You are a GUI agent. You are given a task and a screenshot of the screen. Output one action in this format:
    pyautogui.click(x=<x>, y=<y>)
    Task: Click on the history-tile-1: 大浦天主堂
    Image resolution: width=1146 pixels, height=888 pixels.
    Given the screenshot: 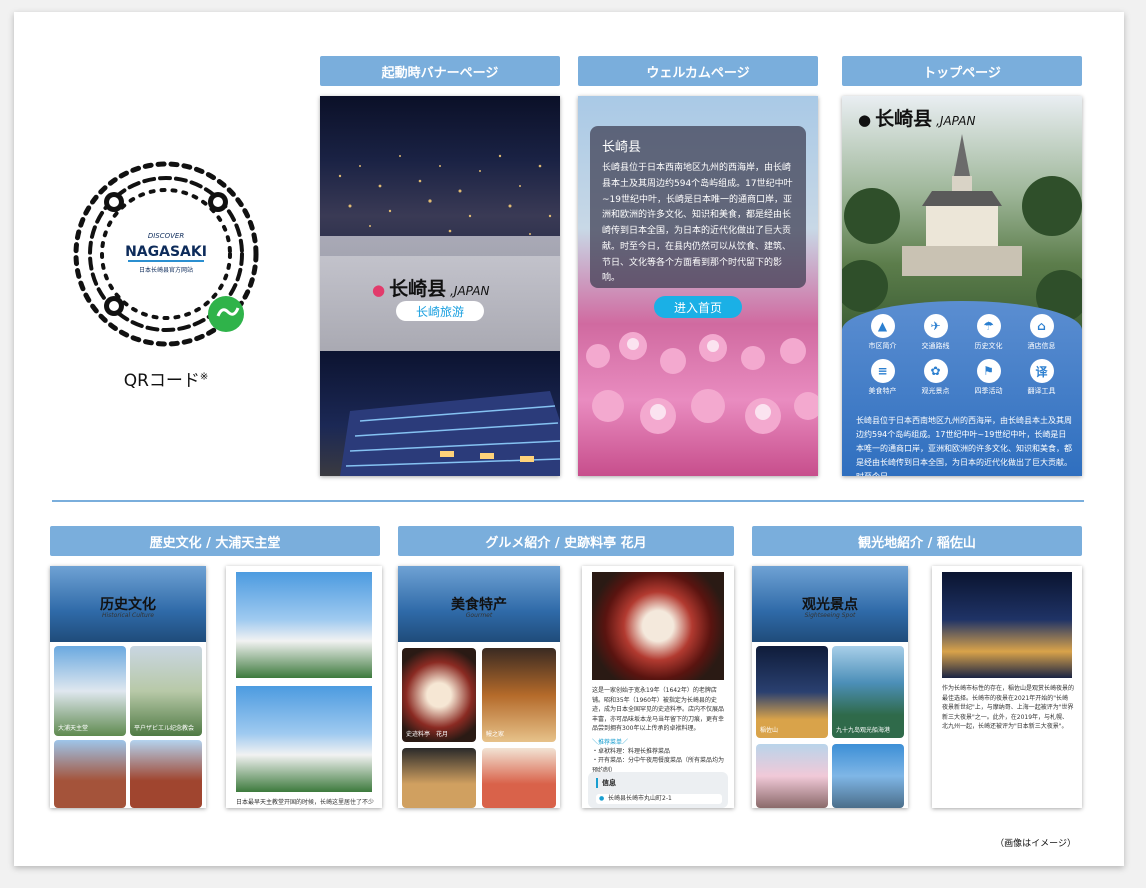 What is the action you would take?
    pyautogui.click(x=90, y=691)
    